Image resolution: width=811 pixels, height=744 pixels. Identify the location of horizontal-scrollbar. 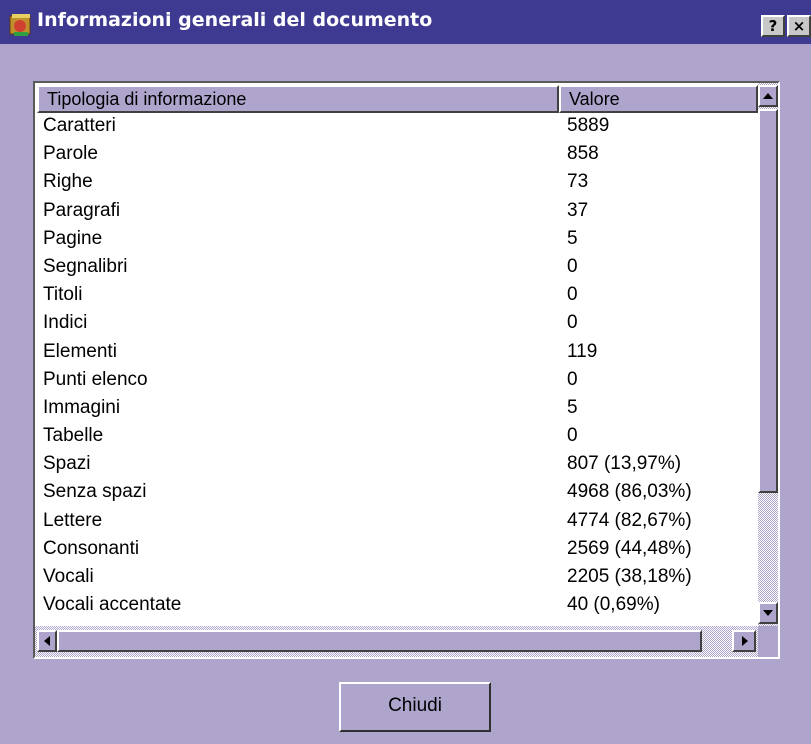
(396, 641).